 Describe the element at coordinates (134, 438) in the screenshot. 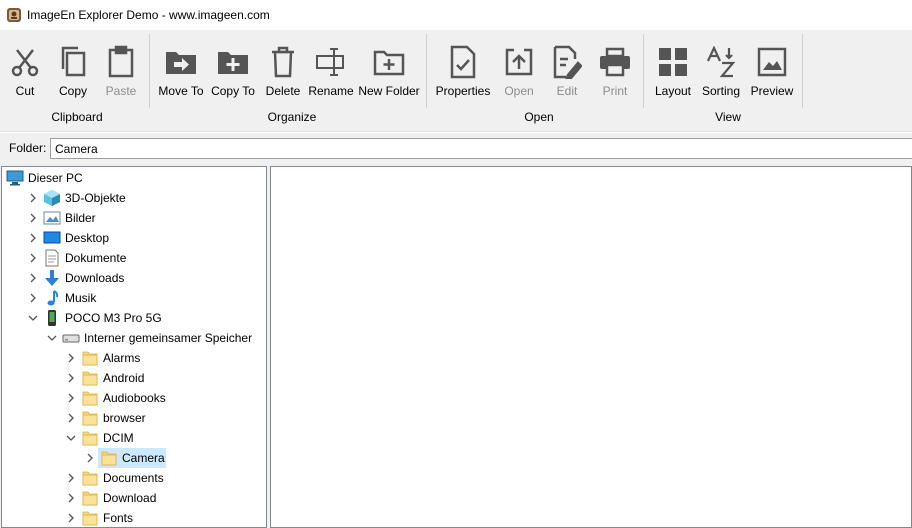

I see `tree-item: DCIM` at that location.